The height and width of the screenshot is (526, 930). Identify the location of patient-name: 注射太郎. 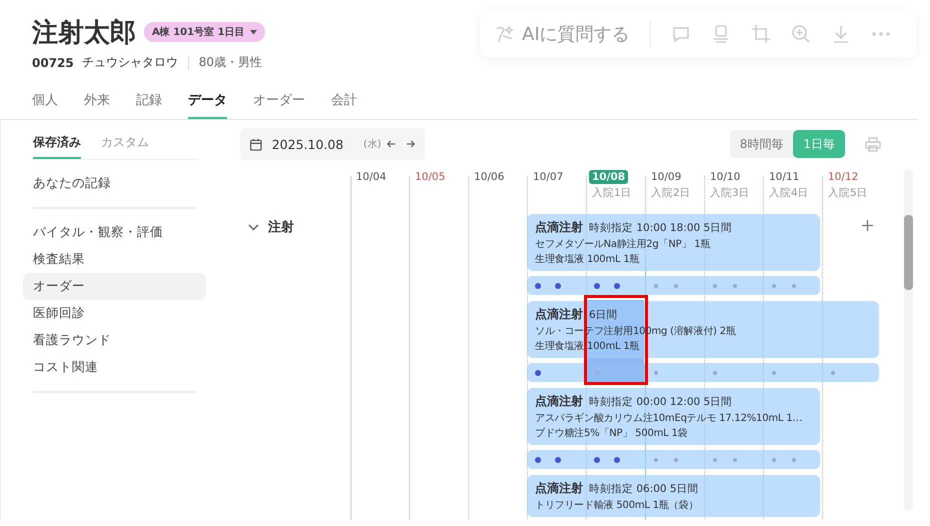
(84, 33).